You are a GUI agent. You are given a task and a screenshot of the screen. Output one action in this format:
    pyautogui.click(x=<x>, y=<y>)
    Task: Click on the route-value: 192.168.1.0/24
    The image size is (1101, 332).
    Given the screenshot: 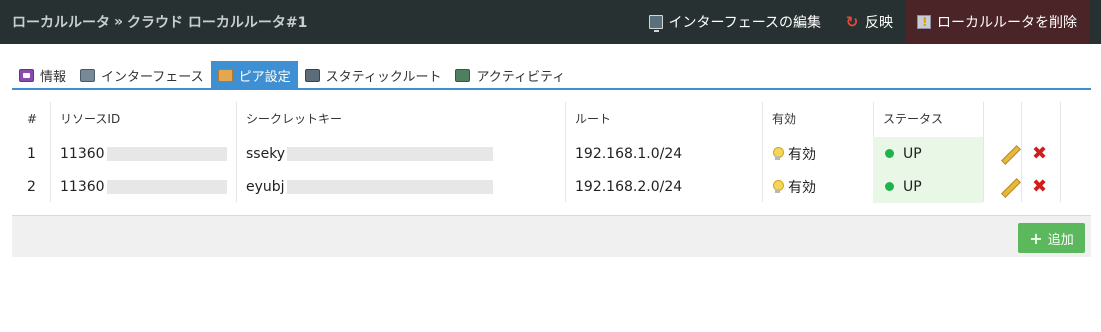 What is the action you would take?
    pyautogui.click(x=629, y=153)
    